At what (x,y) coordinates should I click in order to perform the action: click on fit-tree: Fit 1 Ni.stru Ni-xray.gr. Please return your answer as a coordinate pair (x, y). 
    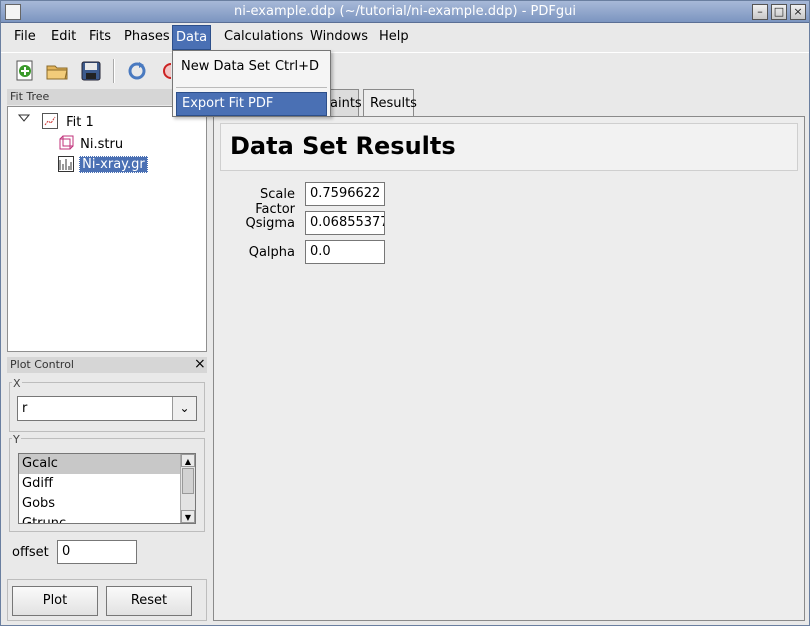
    Looking at the image, I should click on (107, 229).